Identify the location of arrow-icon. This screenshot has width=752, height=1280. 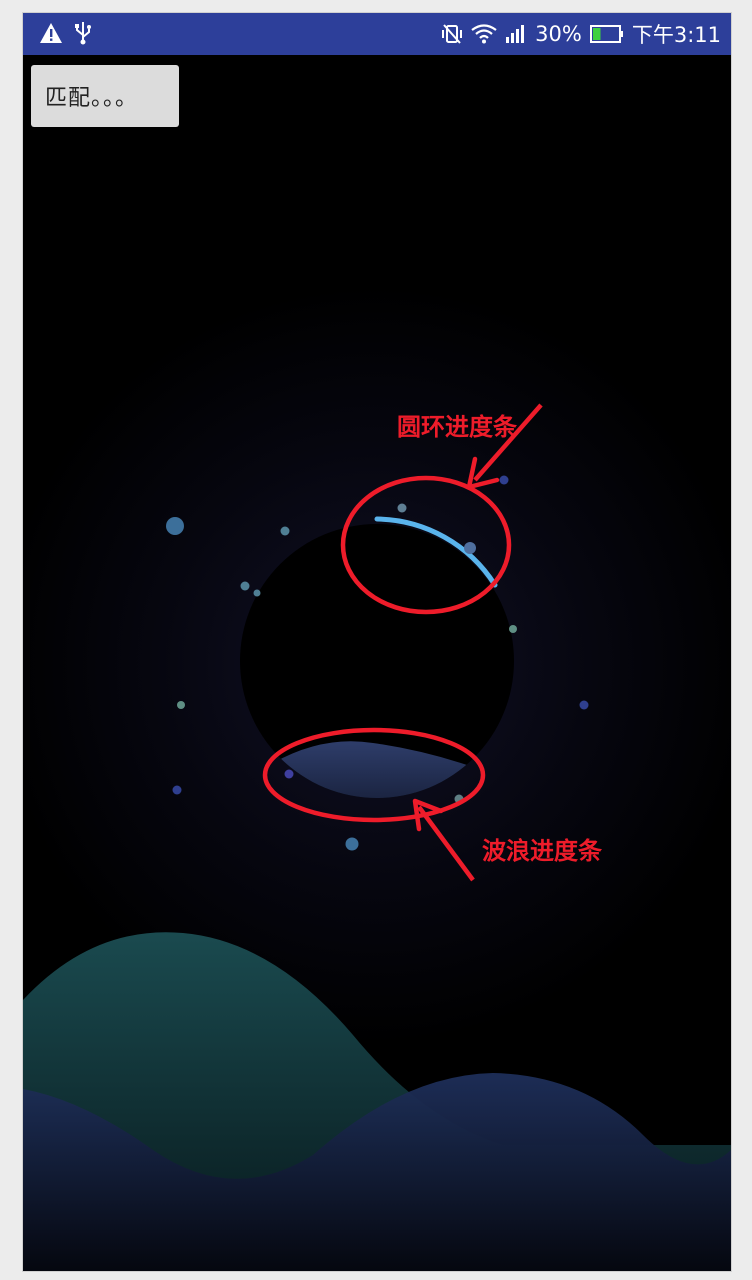
(443, 840).